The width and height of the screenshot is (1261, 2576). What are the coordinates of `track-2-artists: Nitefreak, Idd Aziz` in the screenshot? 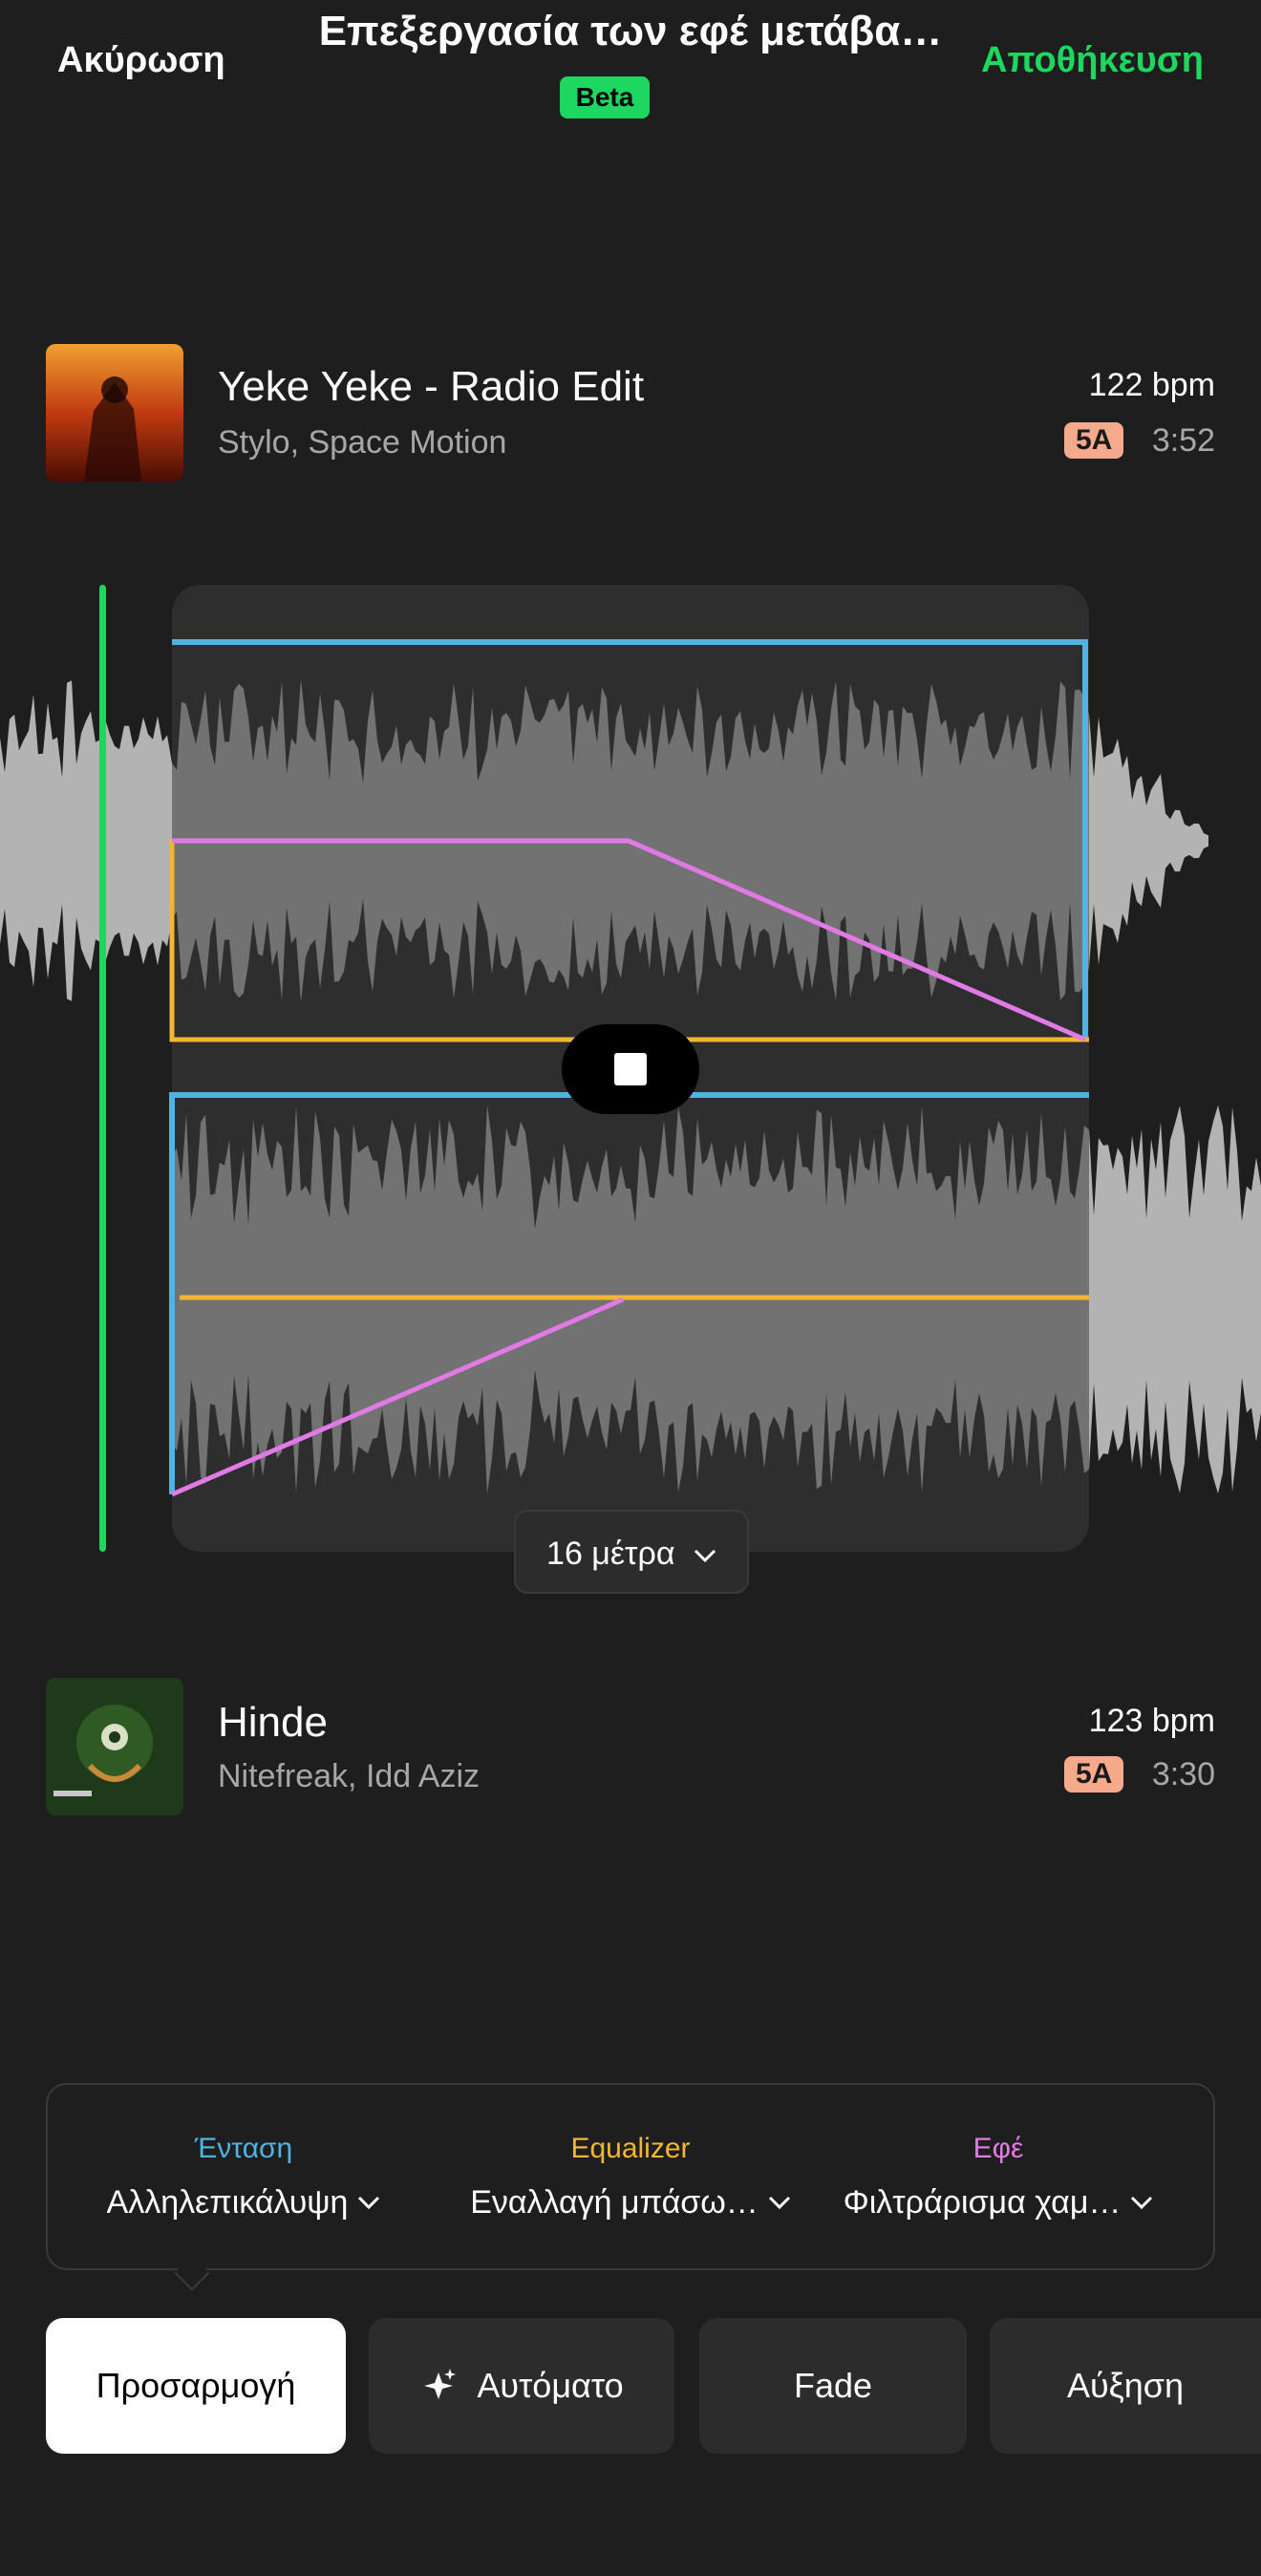 It's located at (349, 1776).